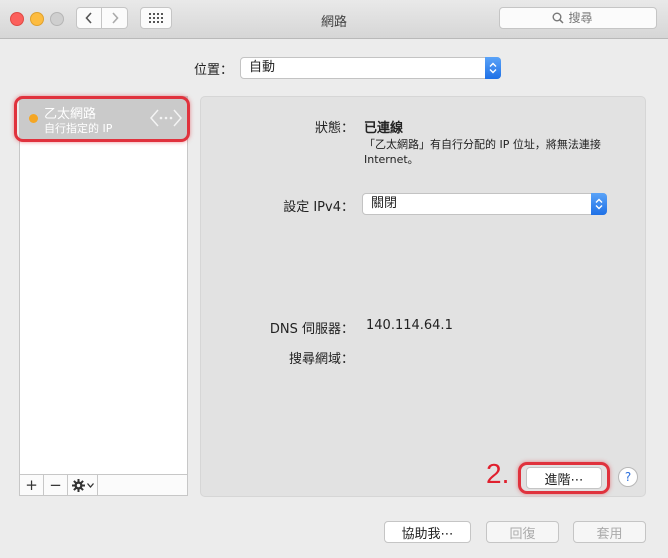  I want to click on location-popup-arrows, so click(493, 68).